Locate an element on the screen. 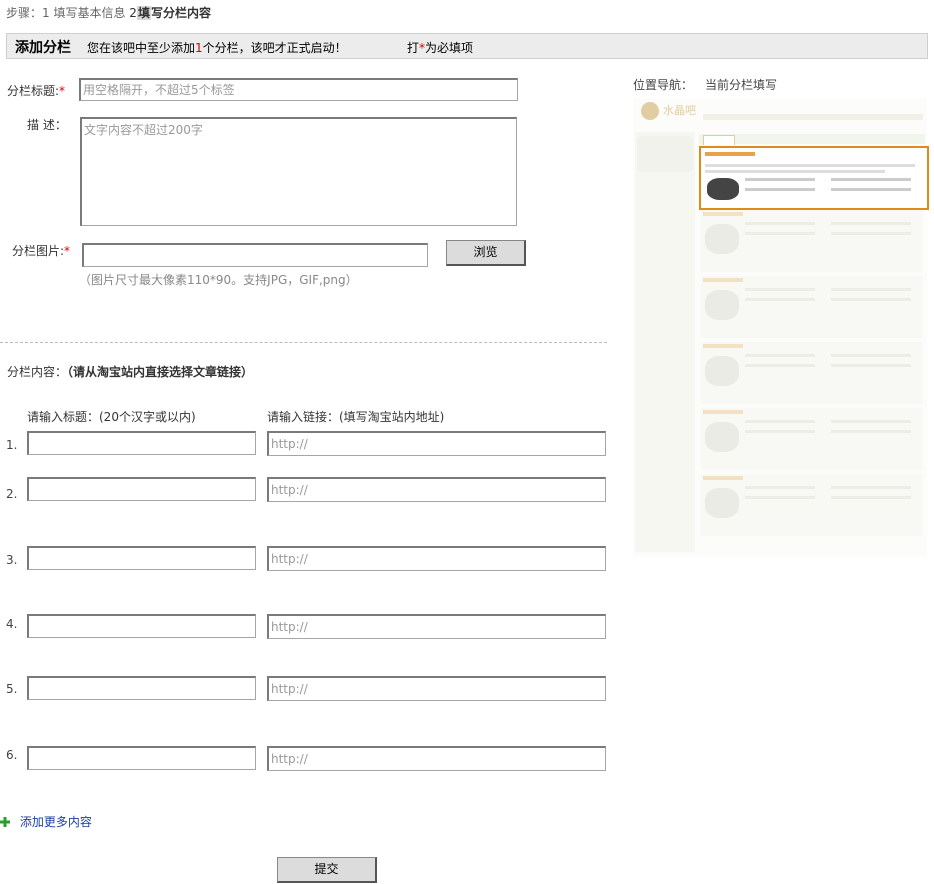 The height and width of the screenshot is (884, 934). required-note: 打*为必填项 is located at coordinates (440, 47).